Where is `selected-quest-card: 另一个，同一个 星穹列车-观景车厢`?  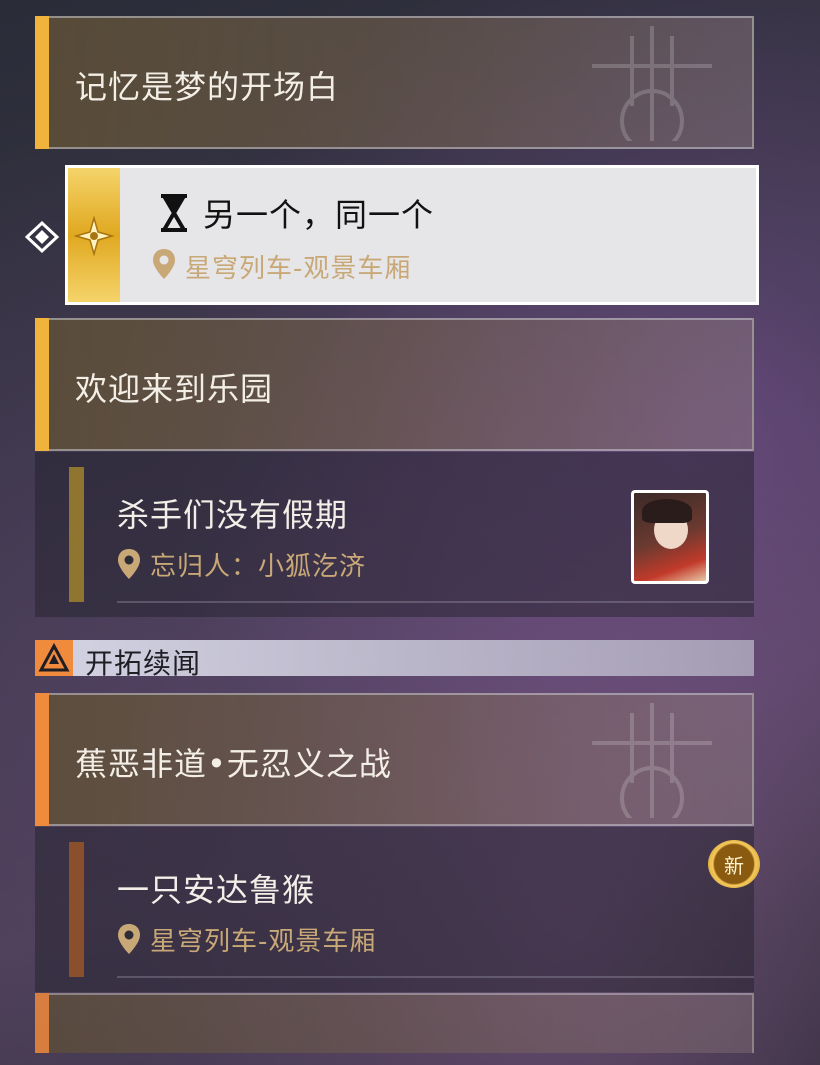 selected-quest-card: 另一个，同一个 星穹列车-观景车厢 is located at coordinates (412, 235).